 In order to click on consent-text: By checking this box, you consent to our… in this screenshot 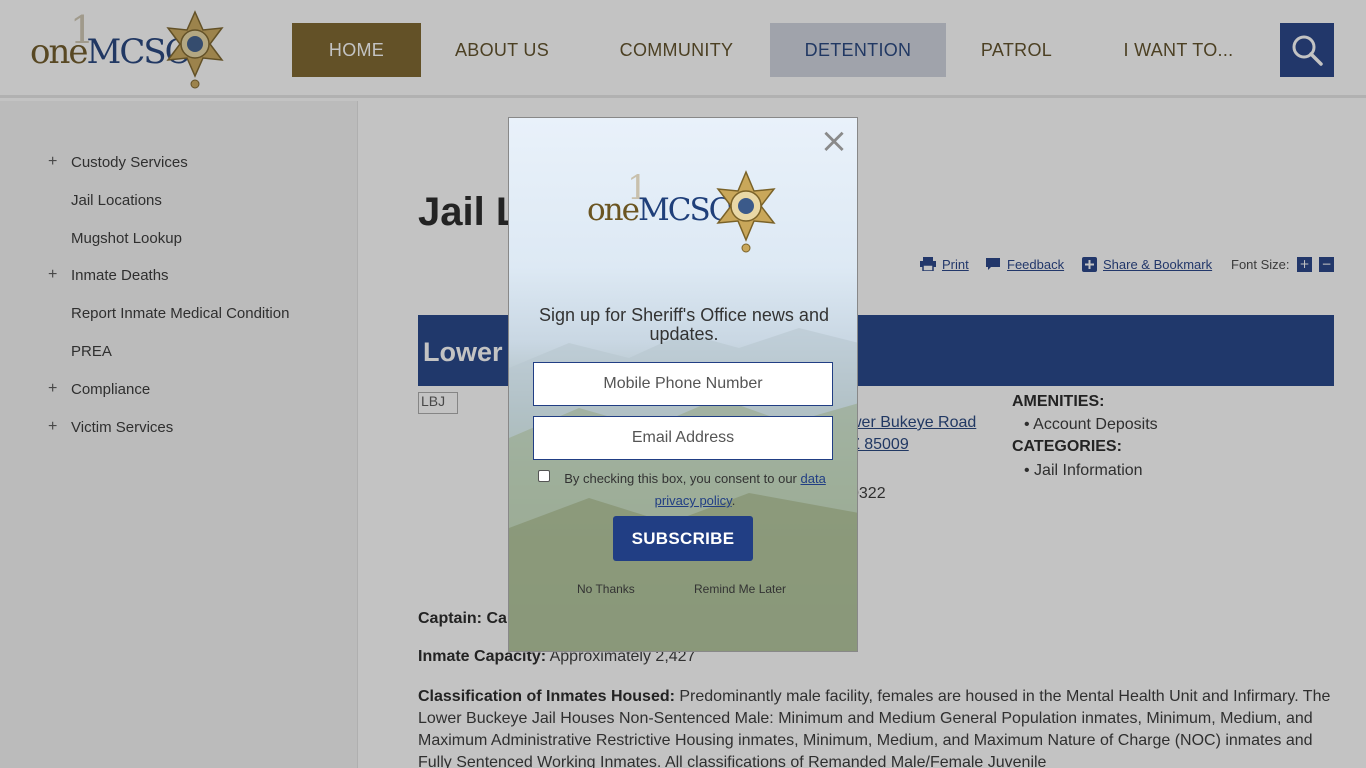, I will do `click(695, 489)`.